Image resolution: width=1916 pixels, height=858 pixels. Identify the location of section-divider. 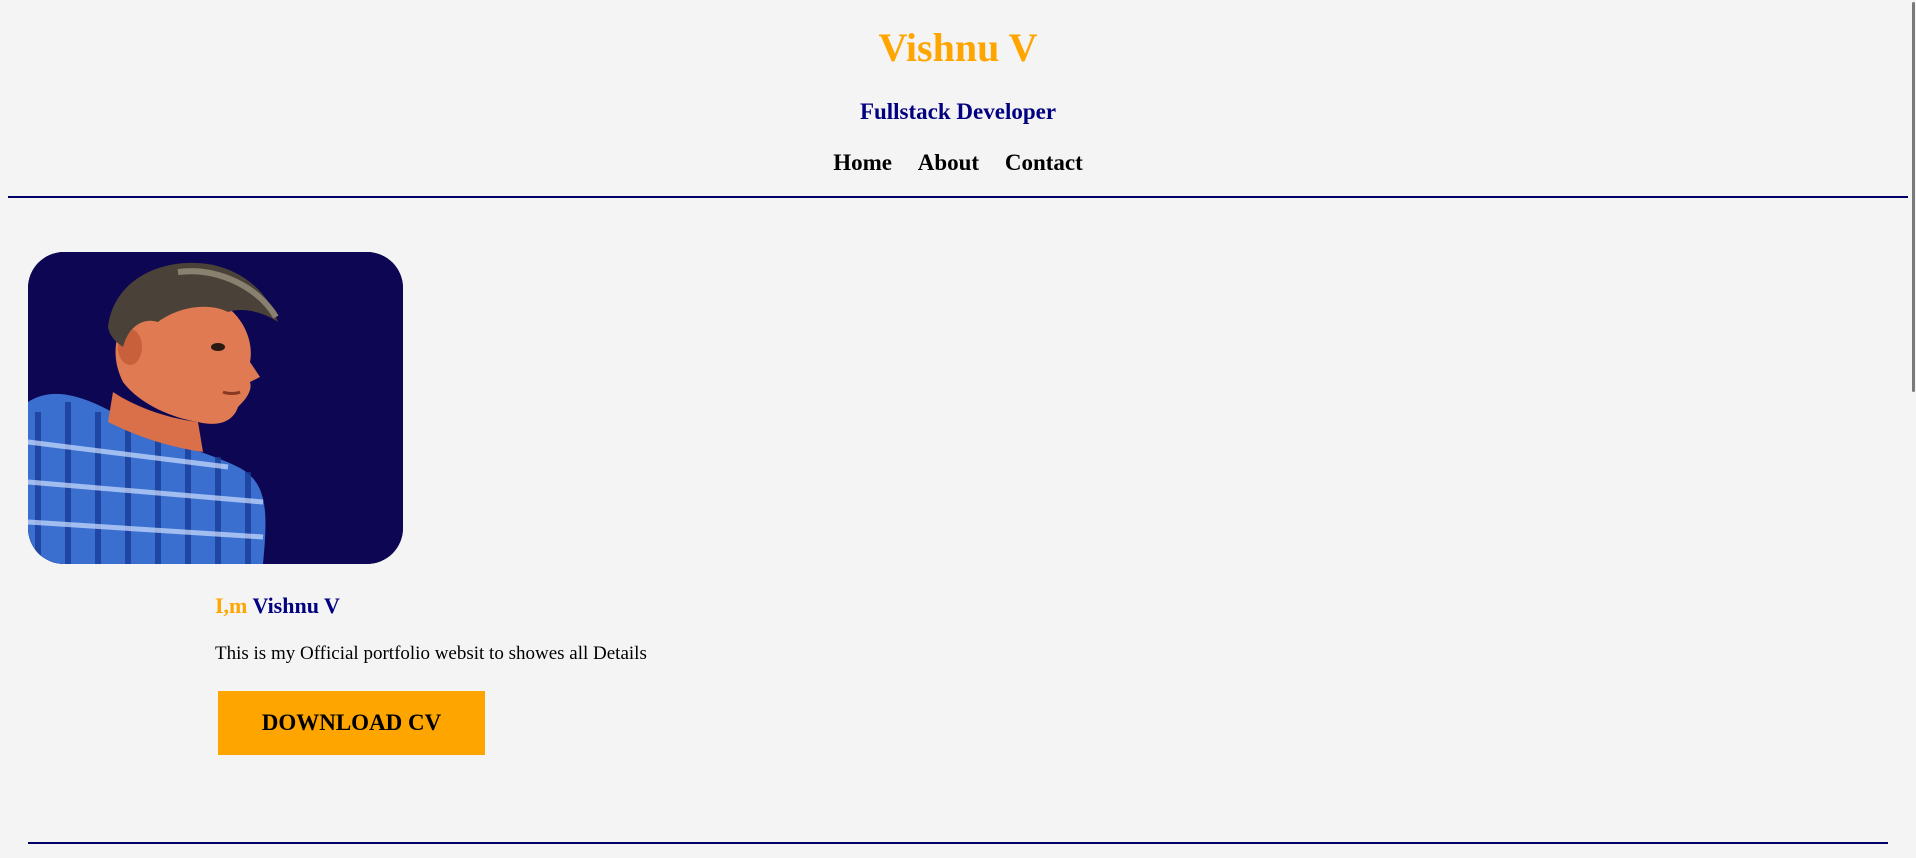
(958, 843).